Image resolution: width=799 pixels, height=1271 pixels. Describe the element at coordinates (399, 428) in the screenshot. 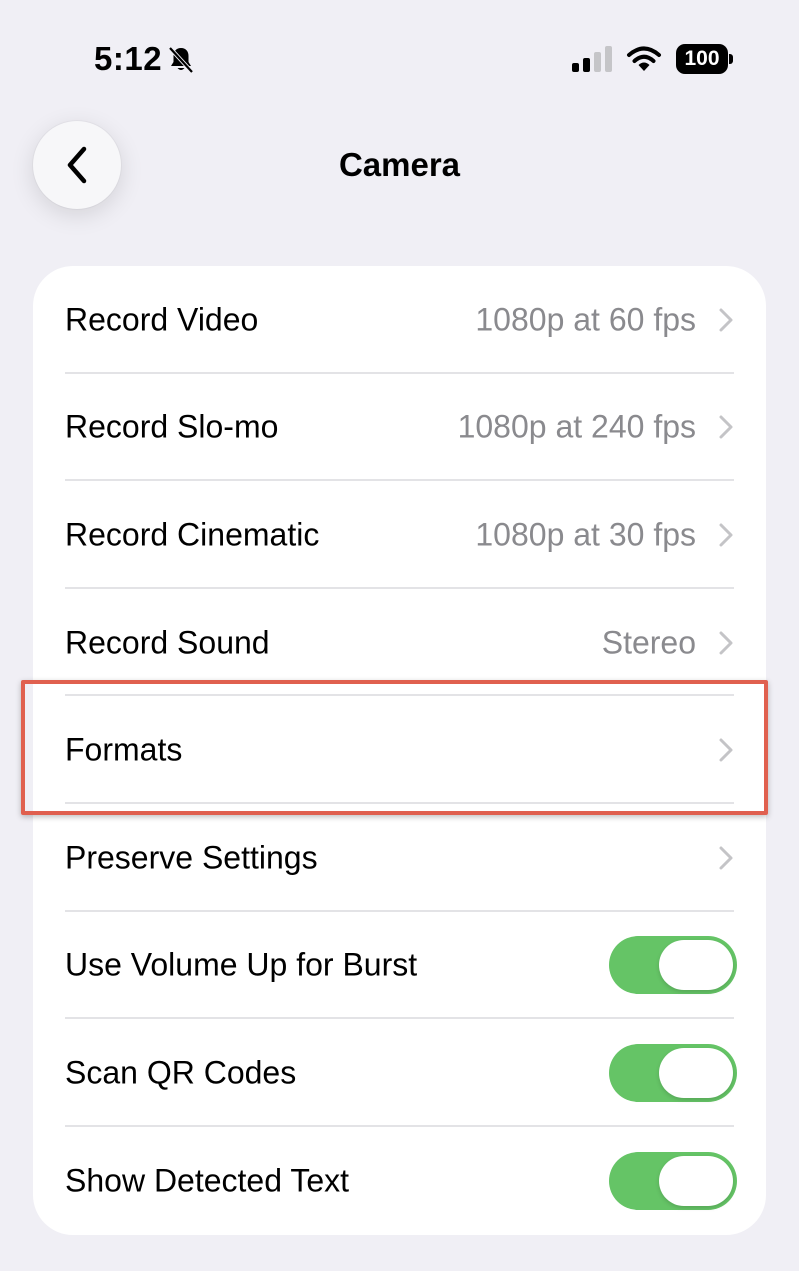

I see `record-slo-mo-row: Record Slo-mo 1080p at 240 fps` at that location.